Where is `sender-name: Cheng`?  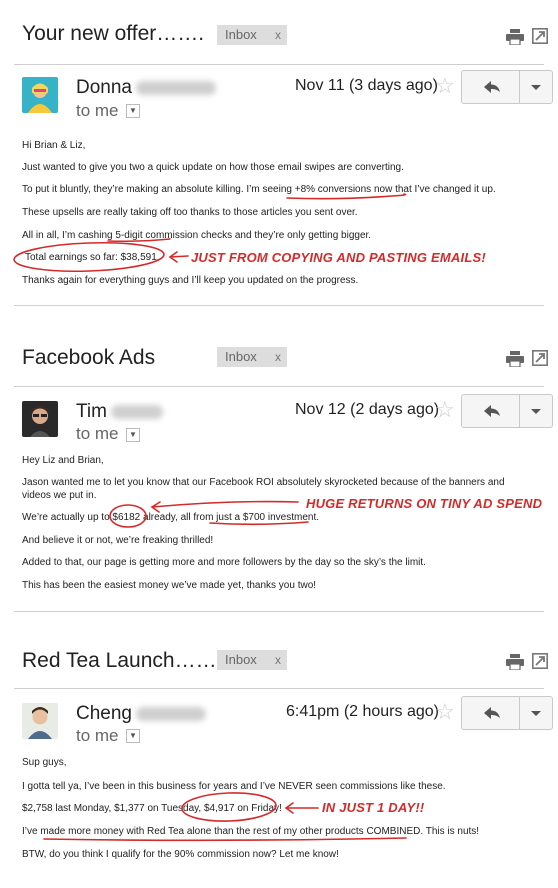 sender-name: Cheng is located at coordinates (141, 714).